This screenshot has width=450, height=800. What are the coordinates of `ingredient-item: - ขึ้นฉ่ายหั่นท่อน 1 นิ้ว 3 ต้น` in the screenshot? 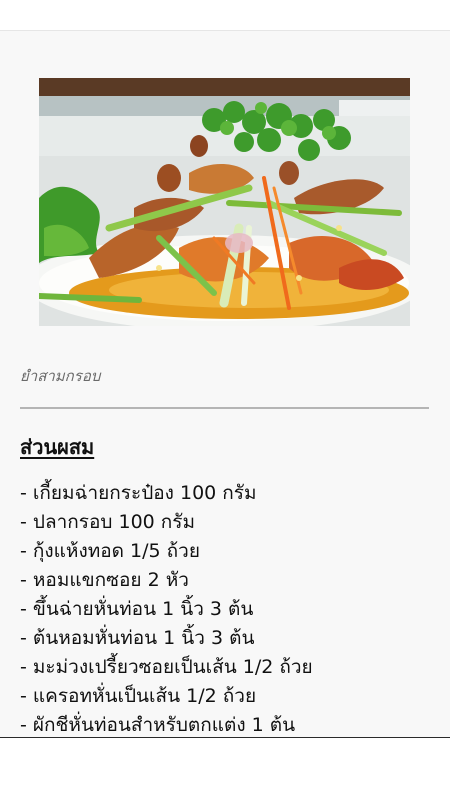 It's located at (137, 609).